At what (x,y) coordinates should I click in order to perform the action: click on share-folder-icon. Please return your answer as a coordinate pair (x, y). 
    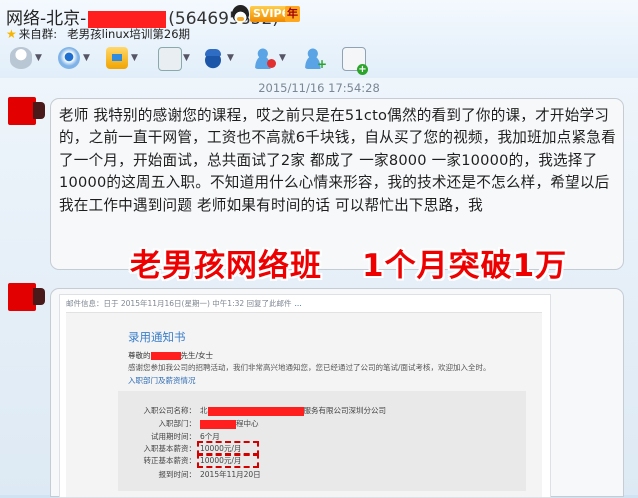
    Looking at the image, I should click on (117, 58).